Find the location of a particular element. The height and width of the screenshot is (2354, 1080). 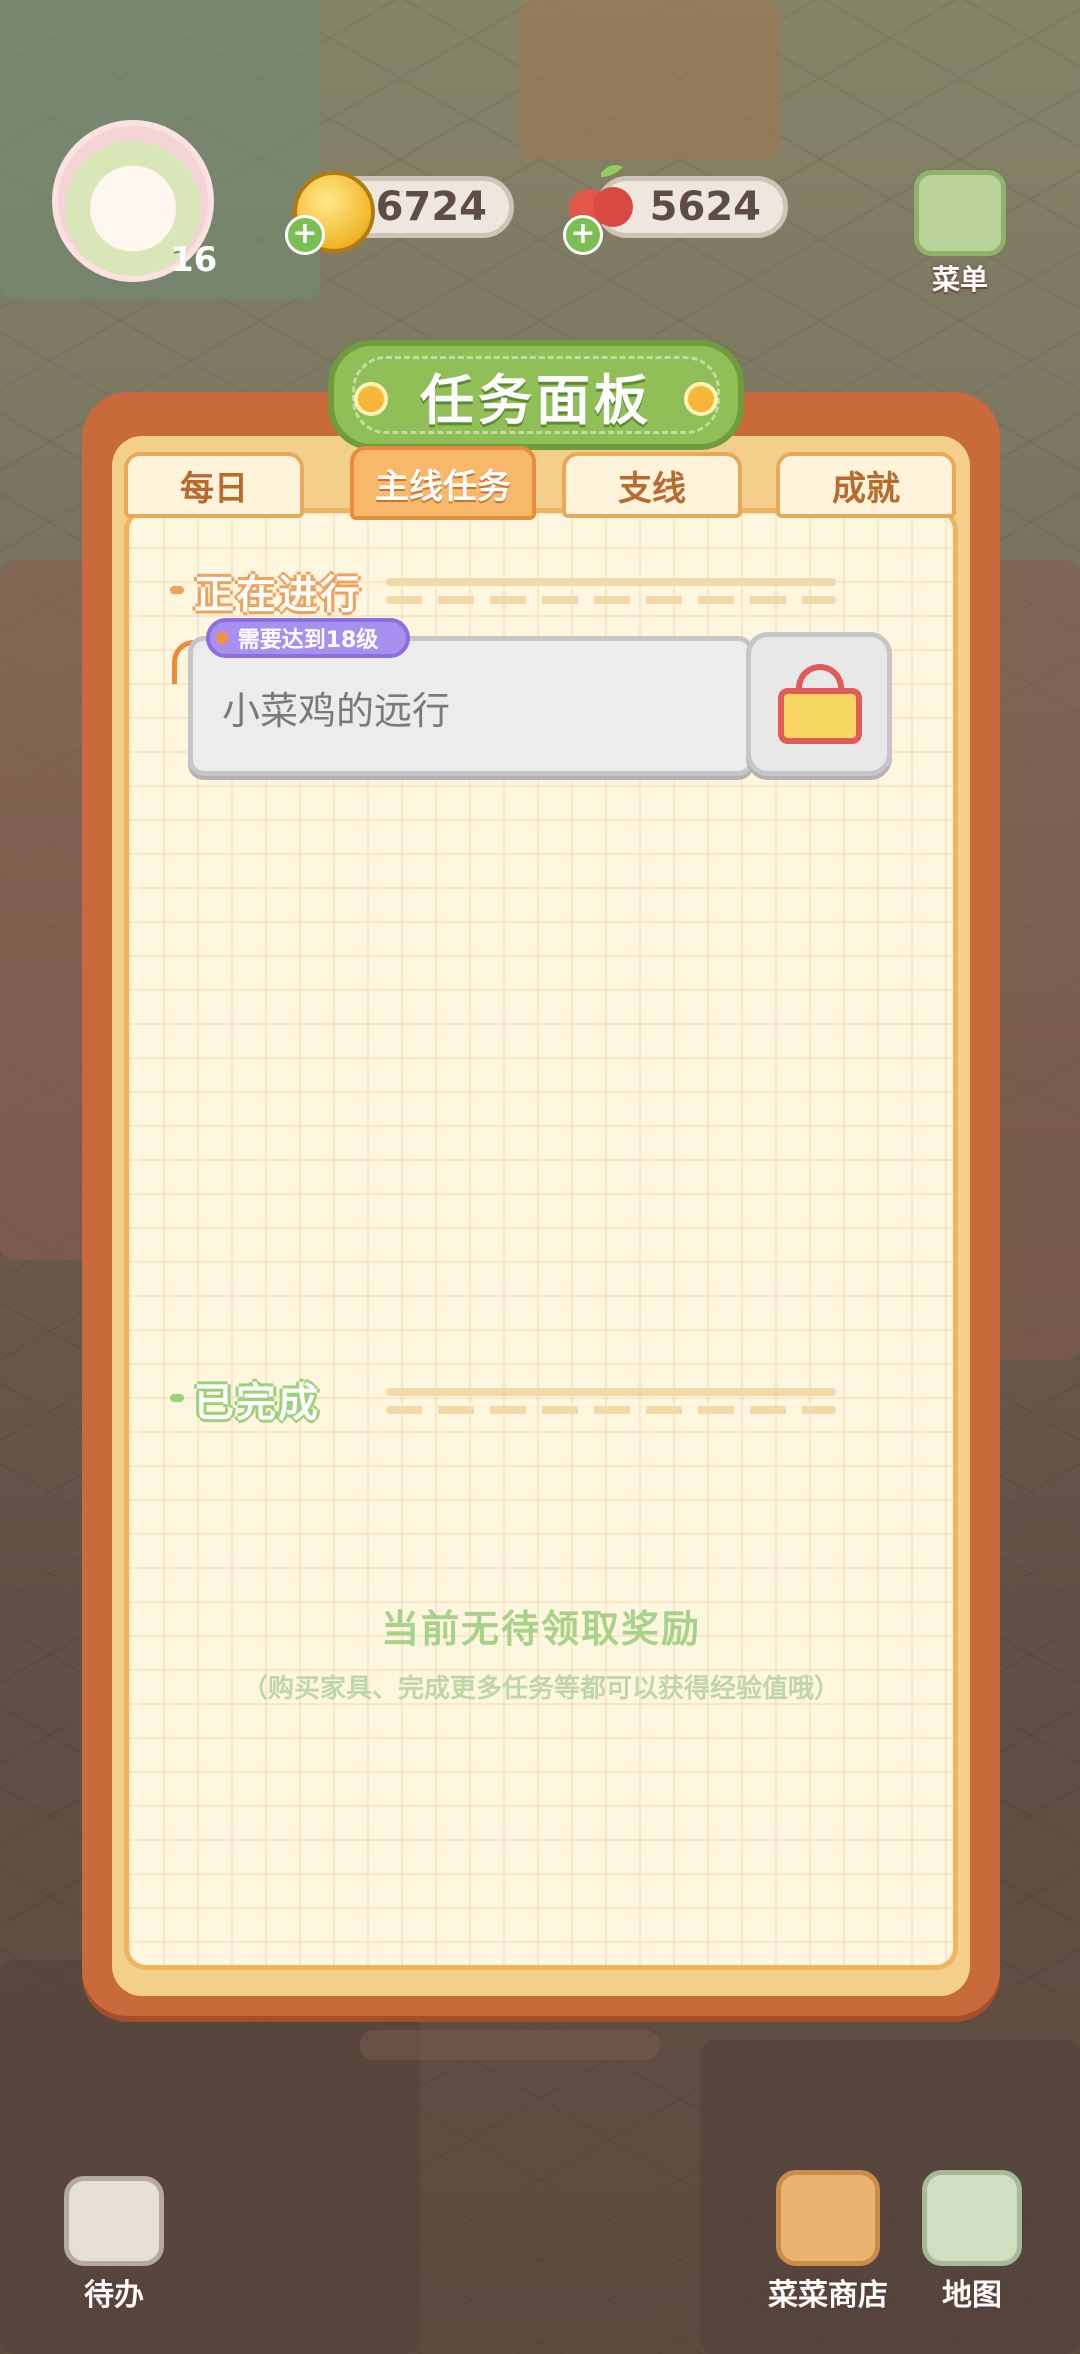

empty-rewards-message: 当前无待领取奖励 is located at coordinates (540, 1629).